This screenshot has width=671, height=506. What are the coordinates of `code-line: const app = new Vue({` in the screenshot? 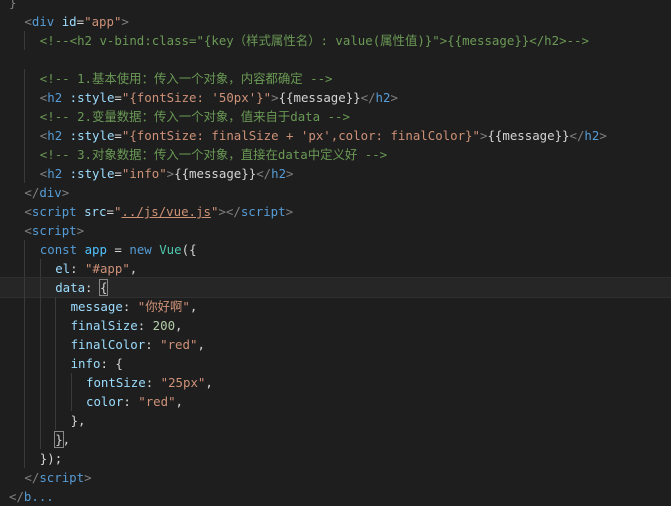 It's located at (335, 249).